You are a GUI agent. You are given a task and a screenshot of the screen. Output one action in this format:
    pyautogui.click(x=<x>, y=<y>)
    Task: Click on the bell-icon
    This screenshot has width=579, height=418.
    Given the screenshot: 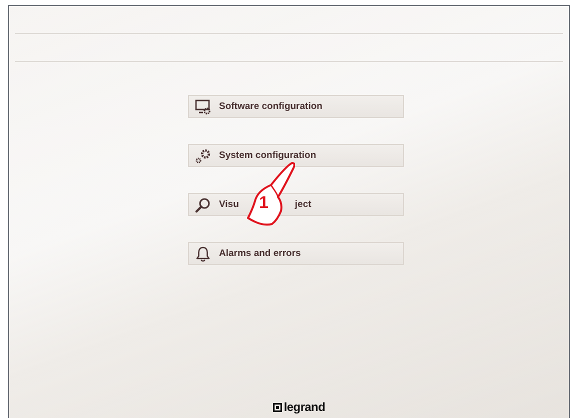 What is the action you would take?
    pyautogui.click(x=203, y=254)
    